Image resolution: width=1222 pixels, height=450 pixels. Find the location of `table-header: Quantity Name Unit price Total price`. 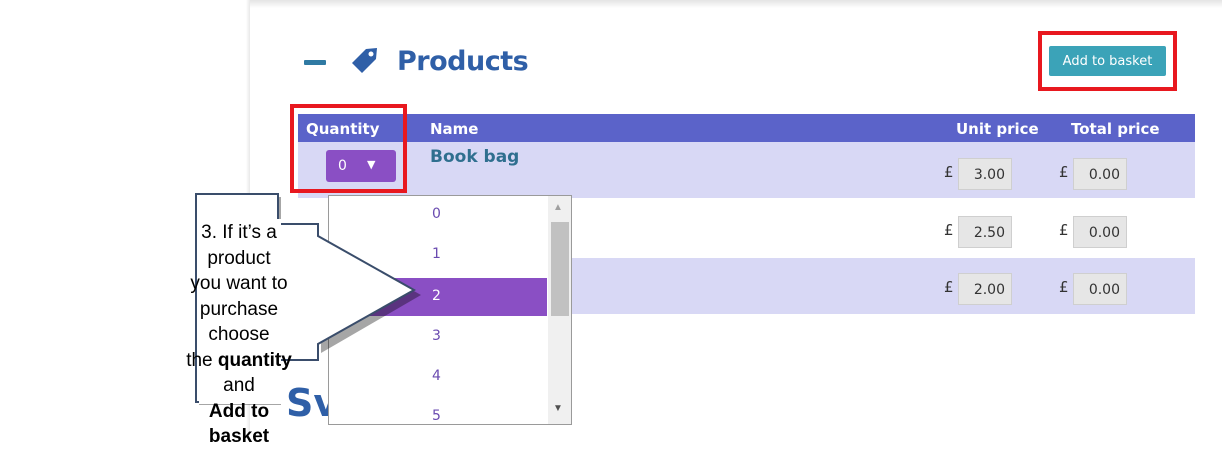

table-header: Quantity Name Unit price Total price is located at coordinates (746, 128).